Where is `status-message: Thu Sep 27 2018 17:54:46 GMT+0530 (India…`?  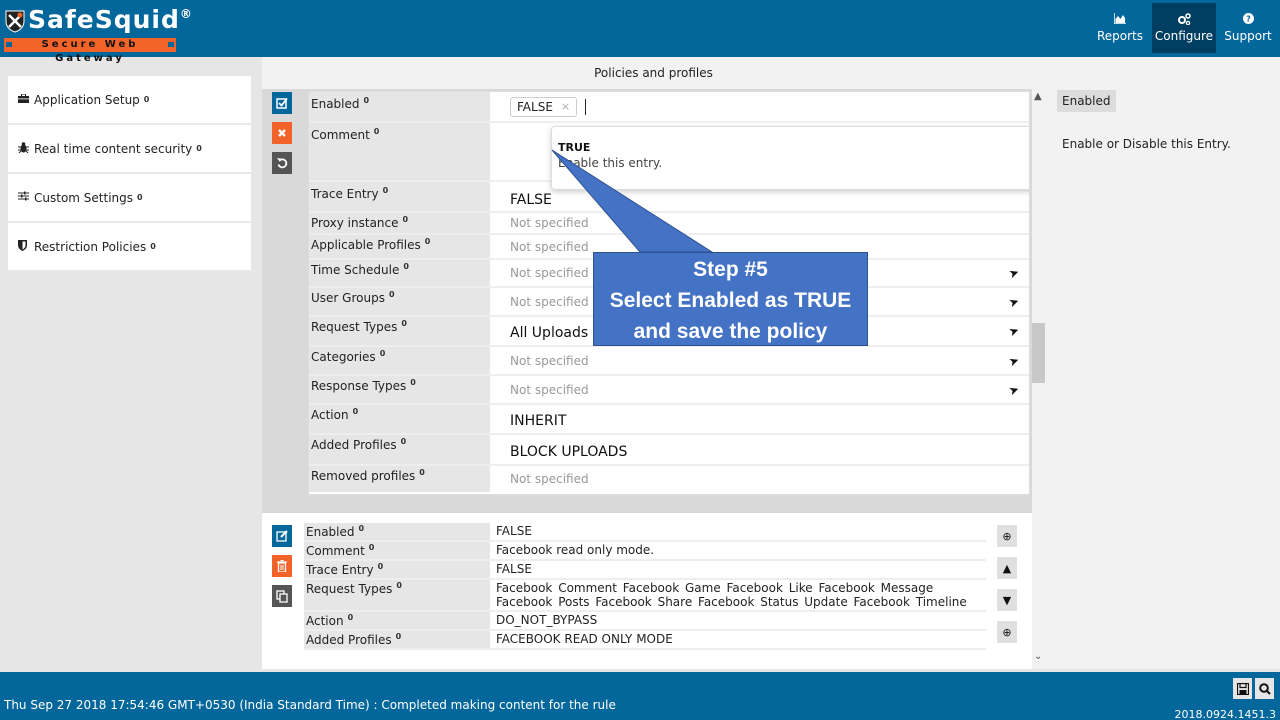
status-message: Thu Sep 27 2018 17:54:46 GMT+0530 (India… is located at coordinates (310, 705).